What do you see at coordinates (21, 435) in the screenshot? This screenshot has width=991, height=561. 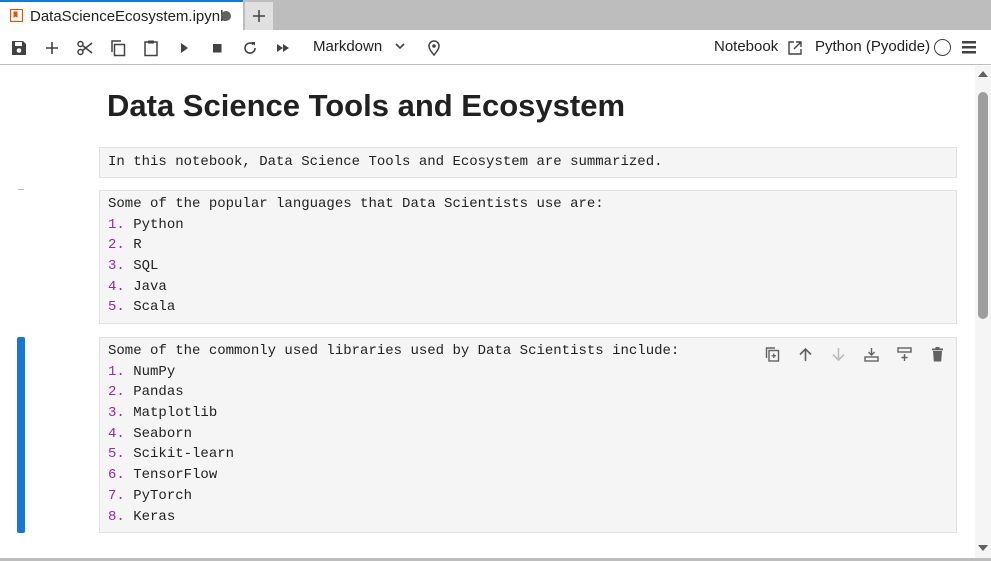 I see `active-cell-indicator` at bounding box center [21, 435].